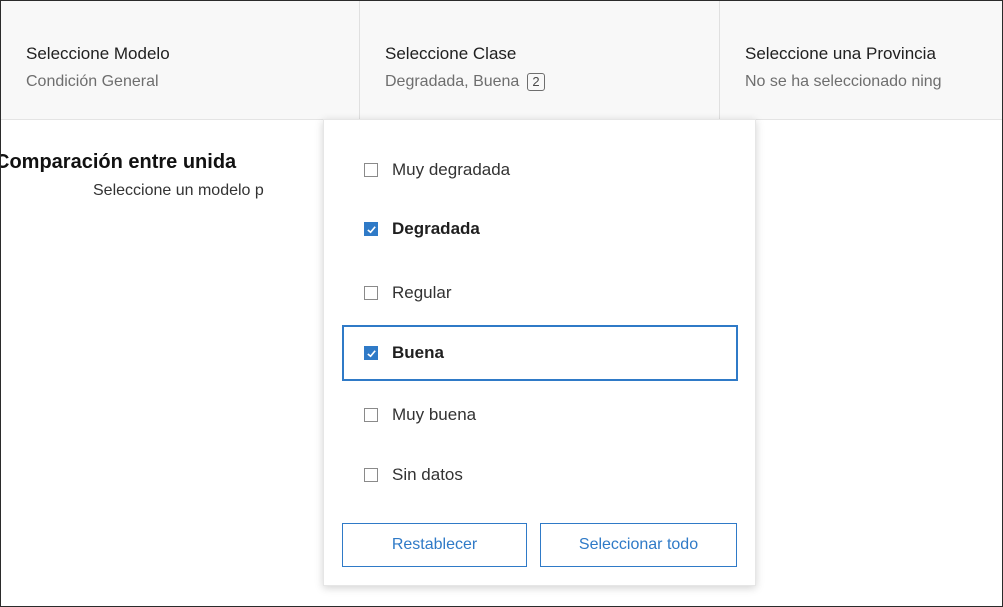  Describe the element at coordinates (540, 229) in the screenshot. I see `option-degradada: Degradada` at that location.